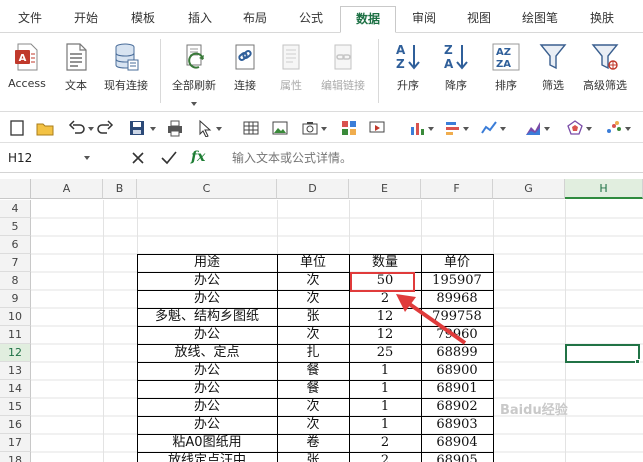 The image size is (643, 462). Describe the element at coordinates (589, 129) in the screenshot. I see `radar-chart-dropdown-caret` at that location.